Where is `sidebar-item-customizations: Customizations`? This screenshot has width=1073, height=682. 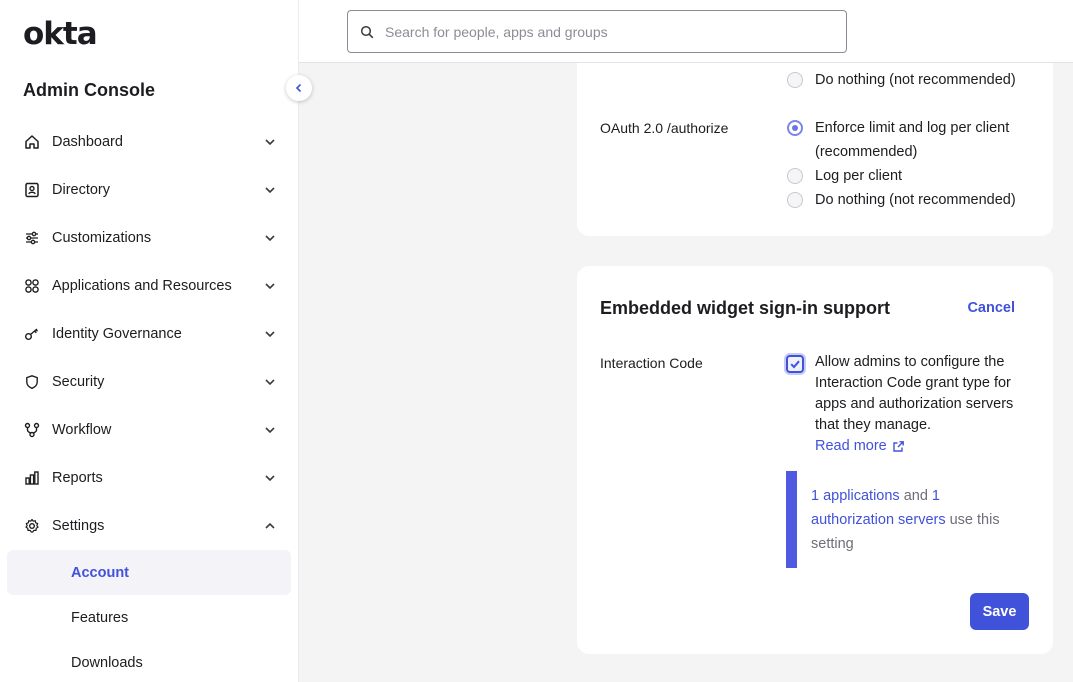
sidebar-item-customizations: Customizations is located at coordinates (150, 238).